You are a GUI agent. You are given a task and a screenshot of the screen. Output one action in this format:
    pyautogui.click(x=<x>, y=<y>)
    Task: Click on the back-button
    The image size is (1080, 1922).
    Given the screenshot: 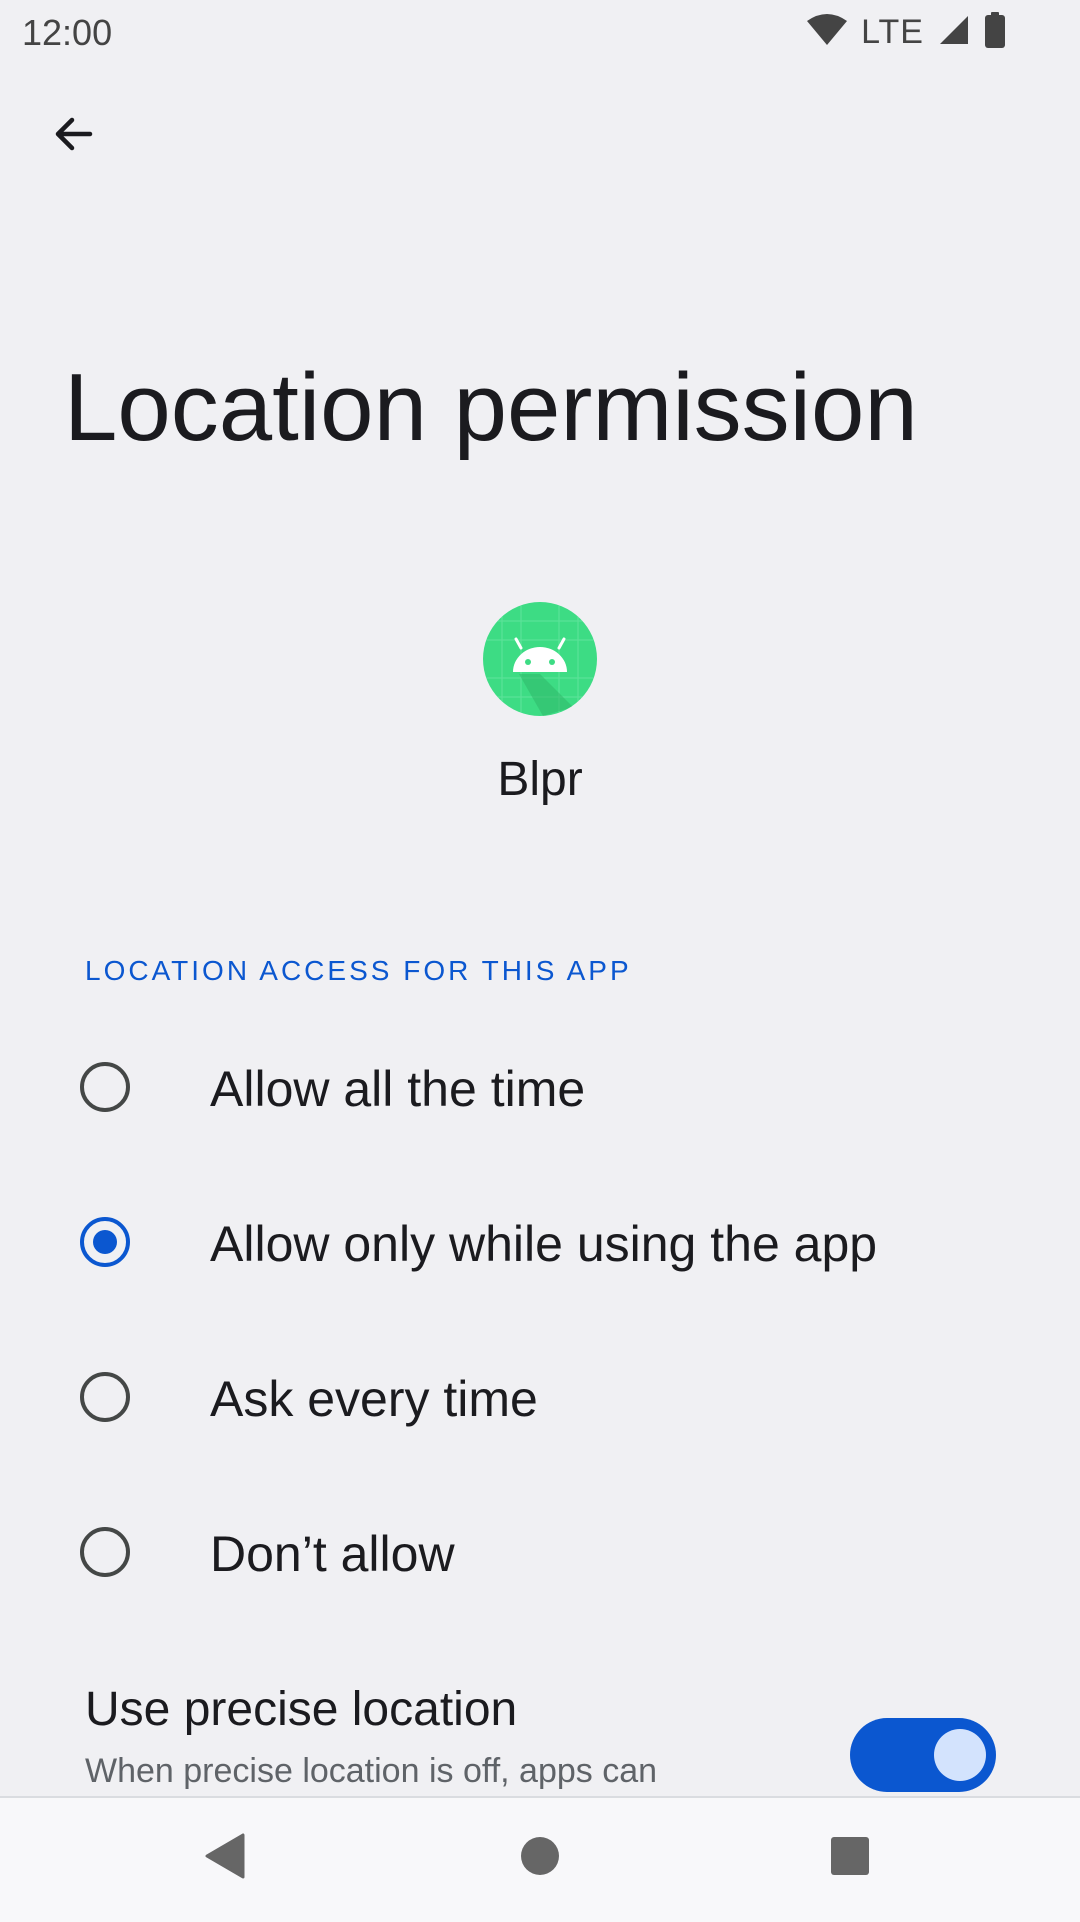 What is the action you would take?
    pyautogui.click(x=74, y=136)
    